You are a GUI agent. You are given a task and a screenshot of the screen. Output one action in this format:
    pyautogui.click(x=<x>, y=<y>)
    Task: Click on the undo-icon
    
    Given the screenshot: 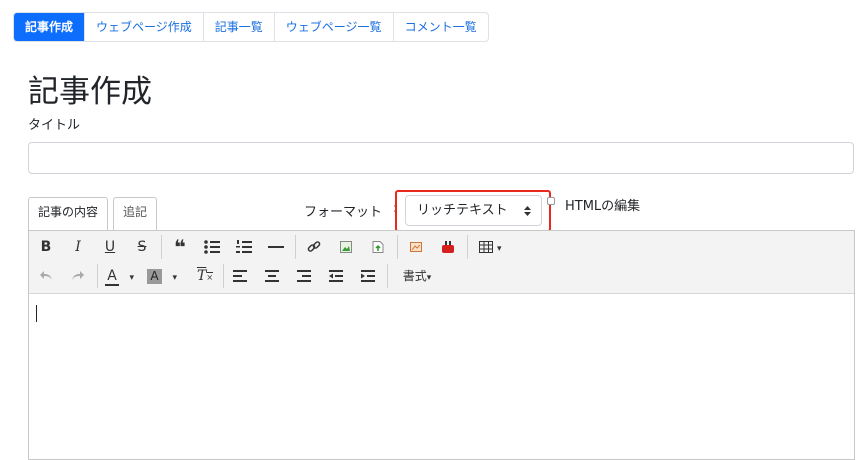 What is the action you would take?
    pyautogui.click(x=46, y=276)
    